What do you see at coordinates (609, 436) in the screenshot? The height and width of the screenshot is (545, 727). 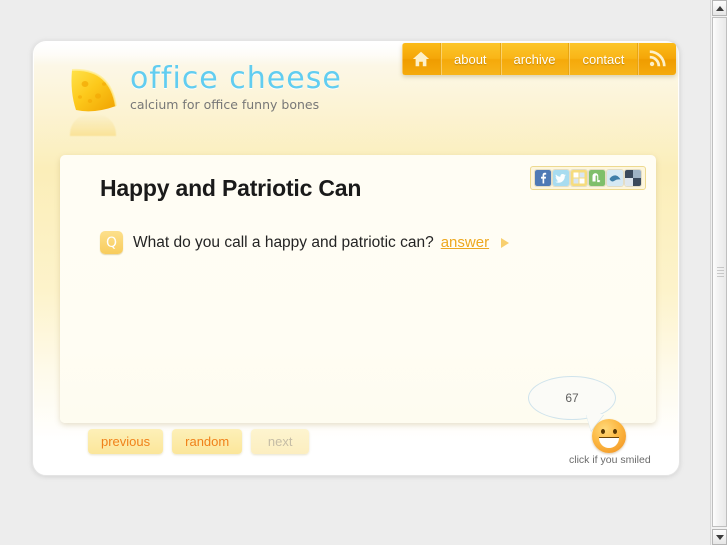 I see `smiley-face-icon` at bounding box center [609, 436].